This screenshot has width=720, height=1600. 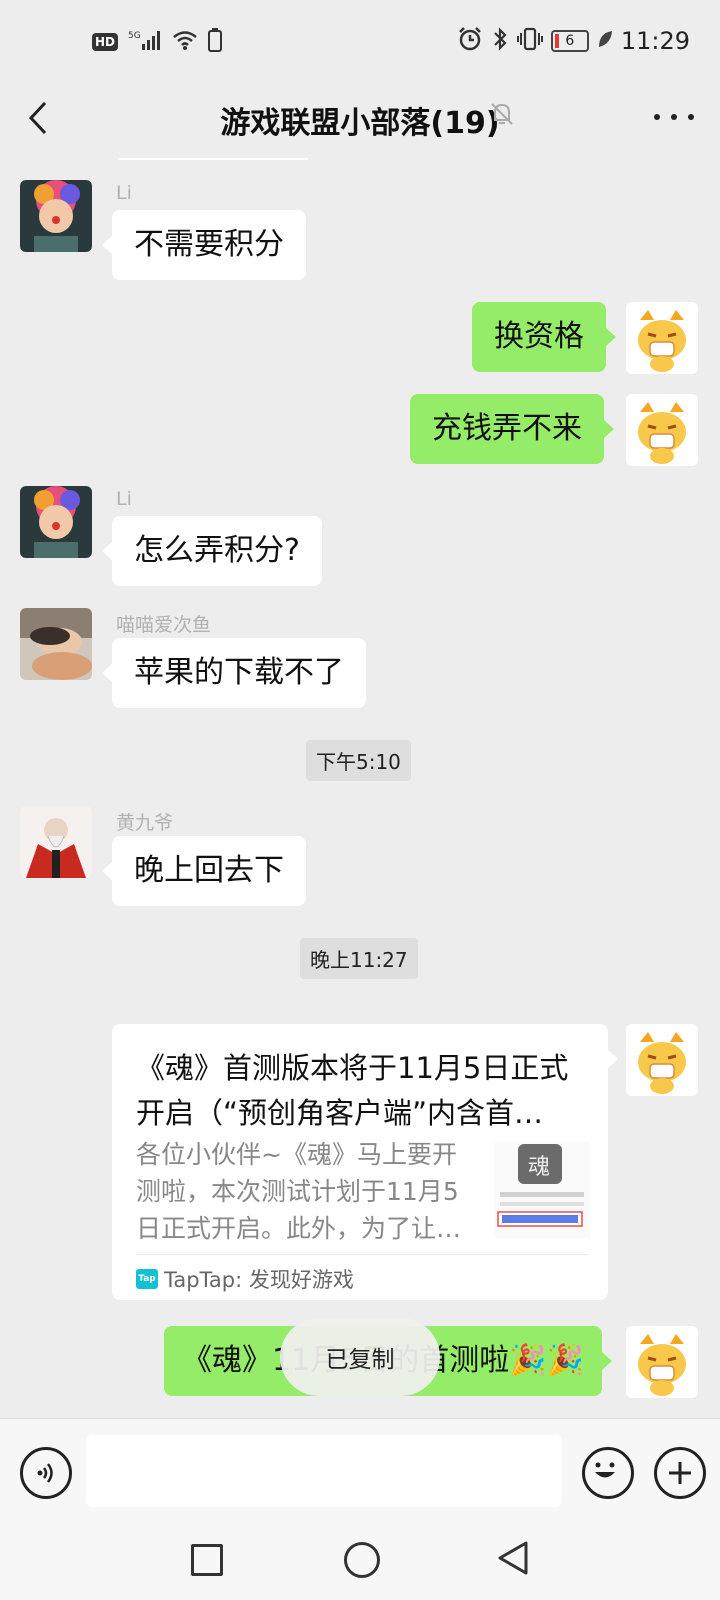 What do you see at coordinates (512, 429) in the screenshot?
I see `message-bubble: 充钱弄不来` at bounding box center [512, 429].